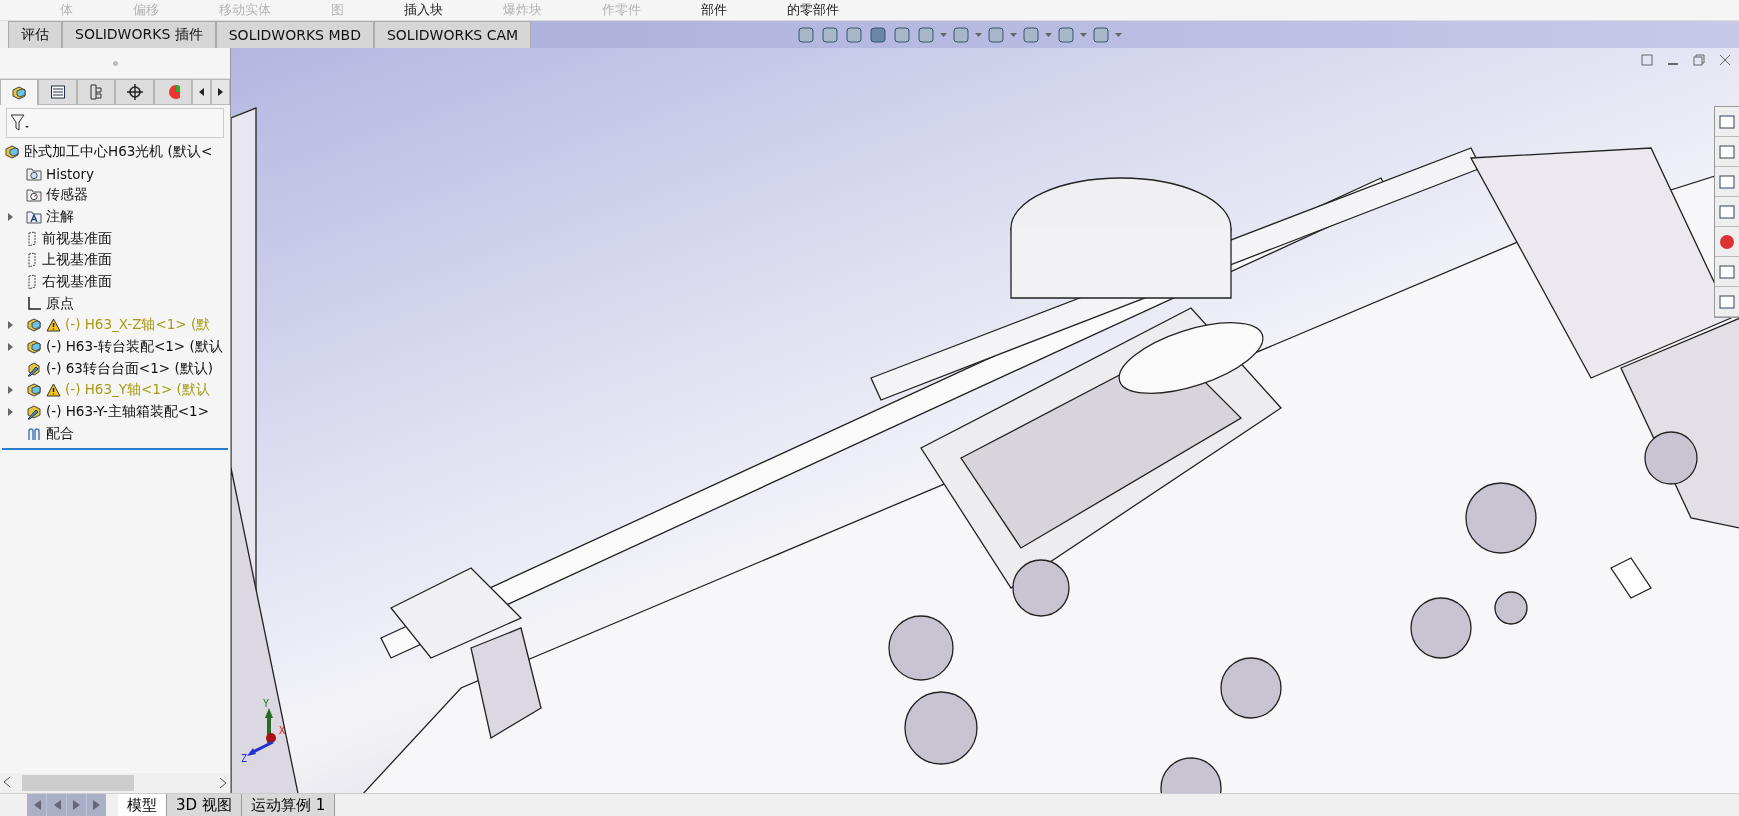 The height and width of the screenshot is (816, 1739). What do you see at coordinates (115, 368) in the screenshot?
I see `tree-item: (-) 63转台台面<1> (默认)` at bounding box center [115, 368].